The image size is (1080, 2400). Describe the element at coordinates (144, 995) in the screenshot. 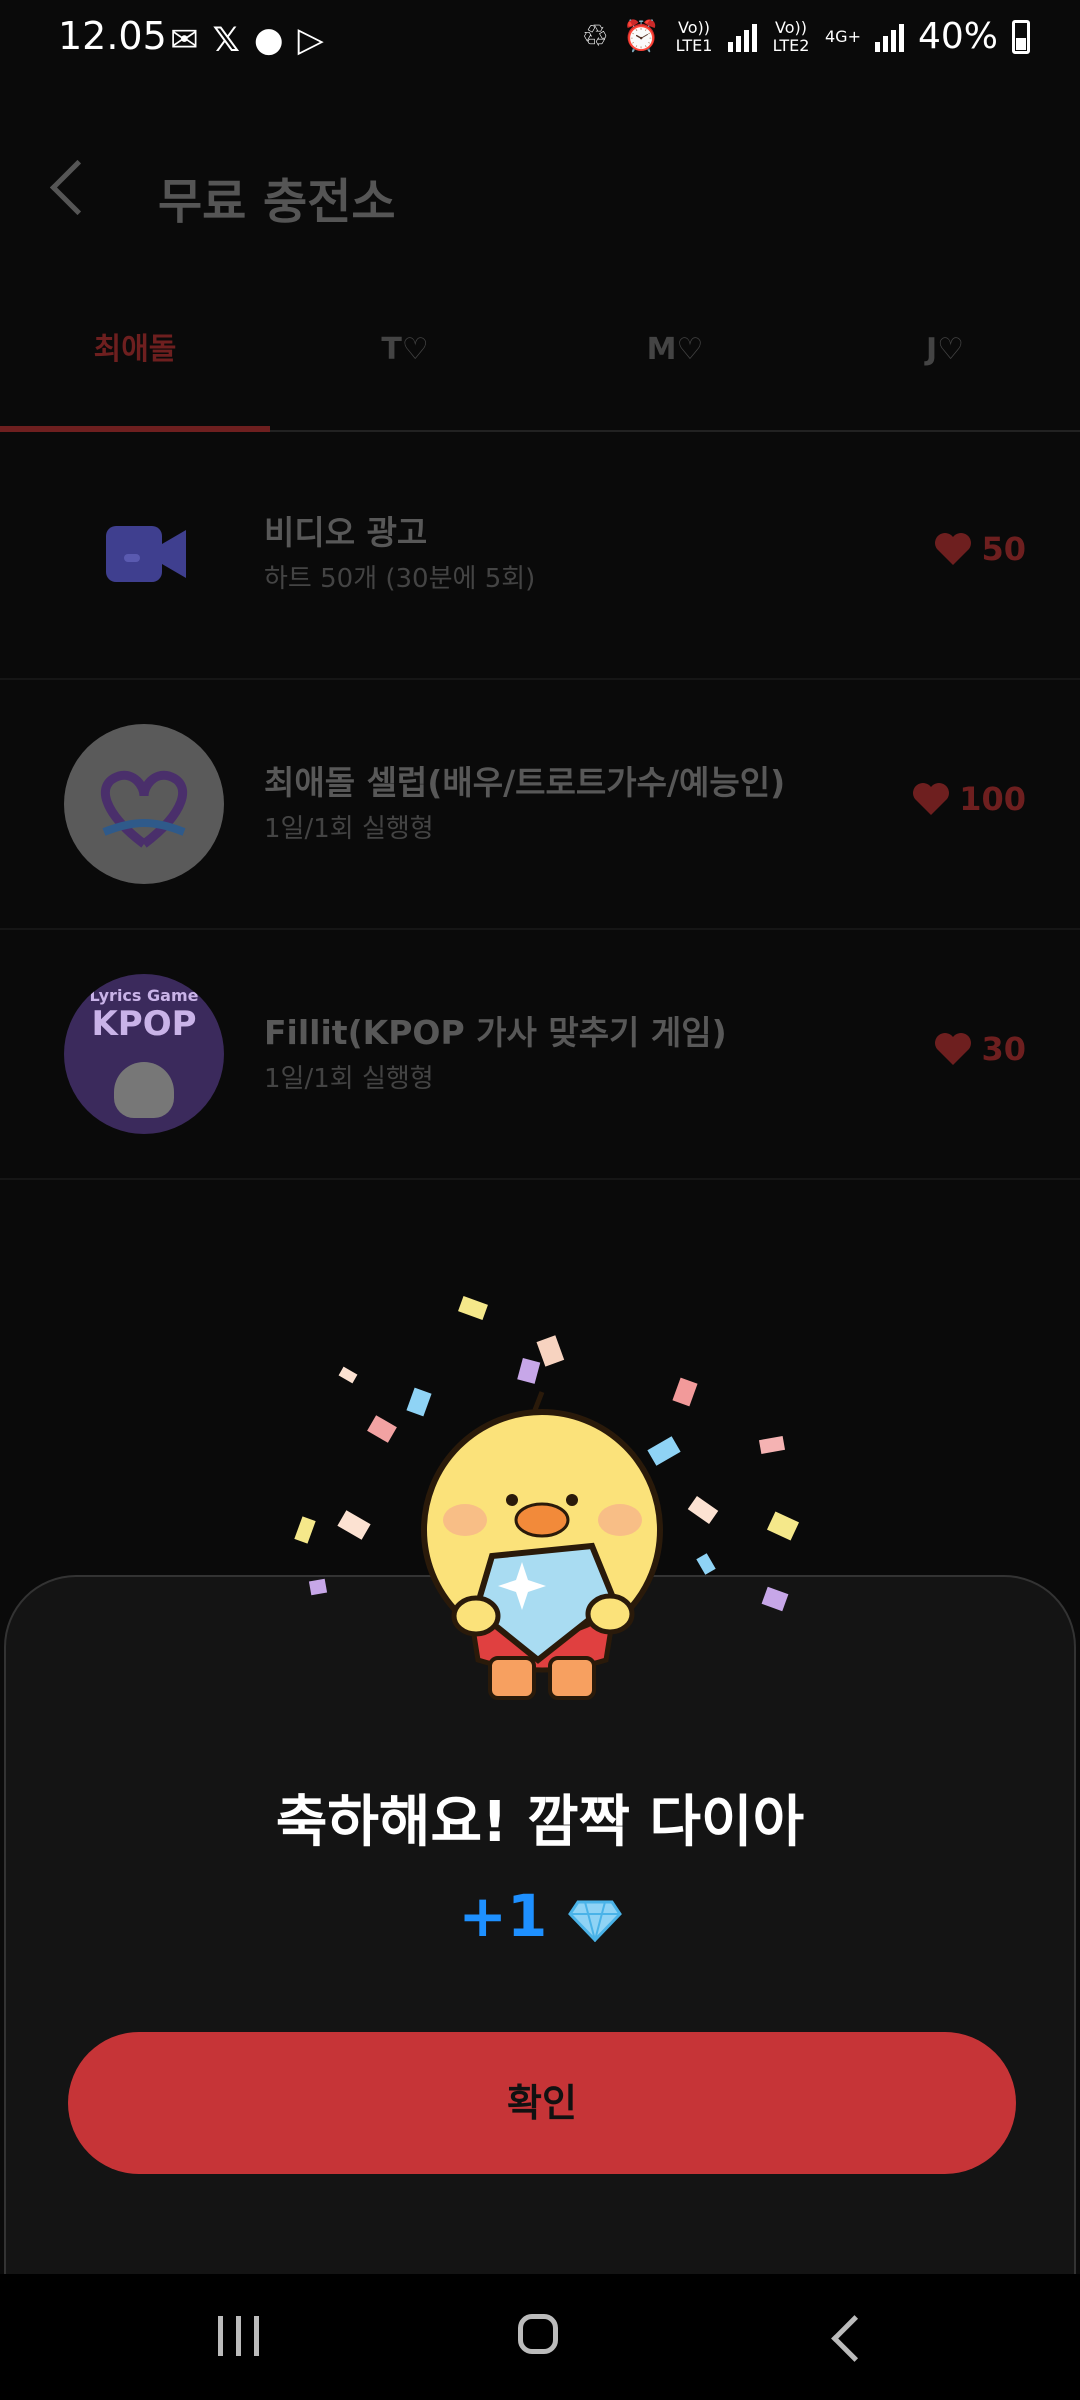

I see `kpop-logo-line1: Lyrics Game` at that location.